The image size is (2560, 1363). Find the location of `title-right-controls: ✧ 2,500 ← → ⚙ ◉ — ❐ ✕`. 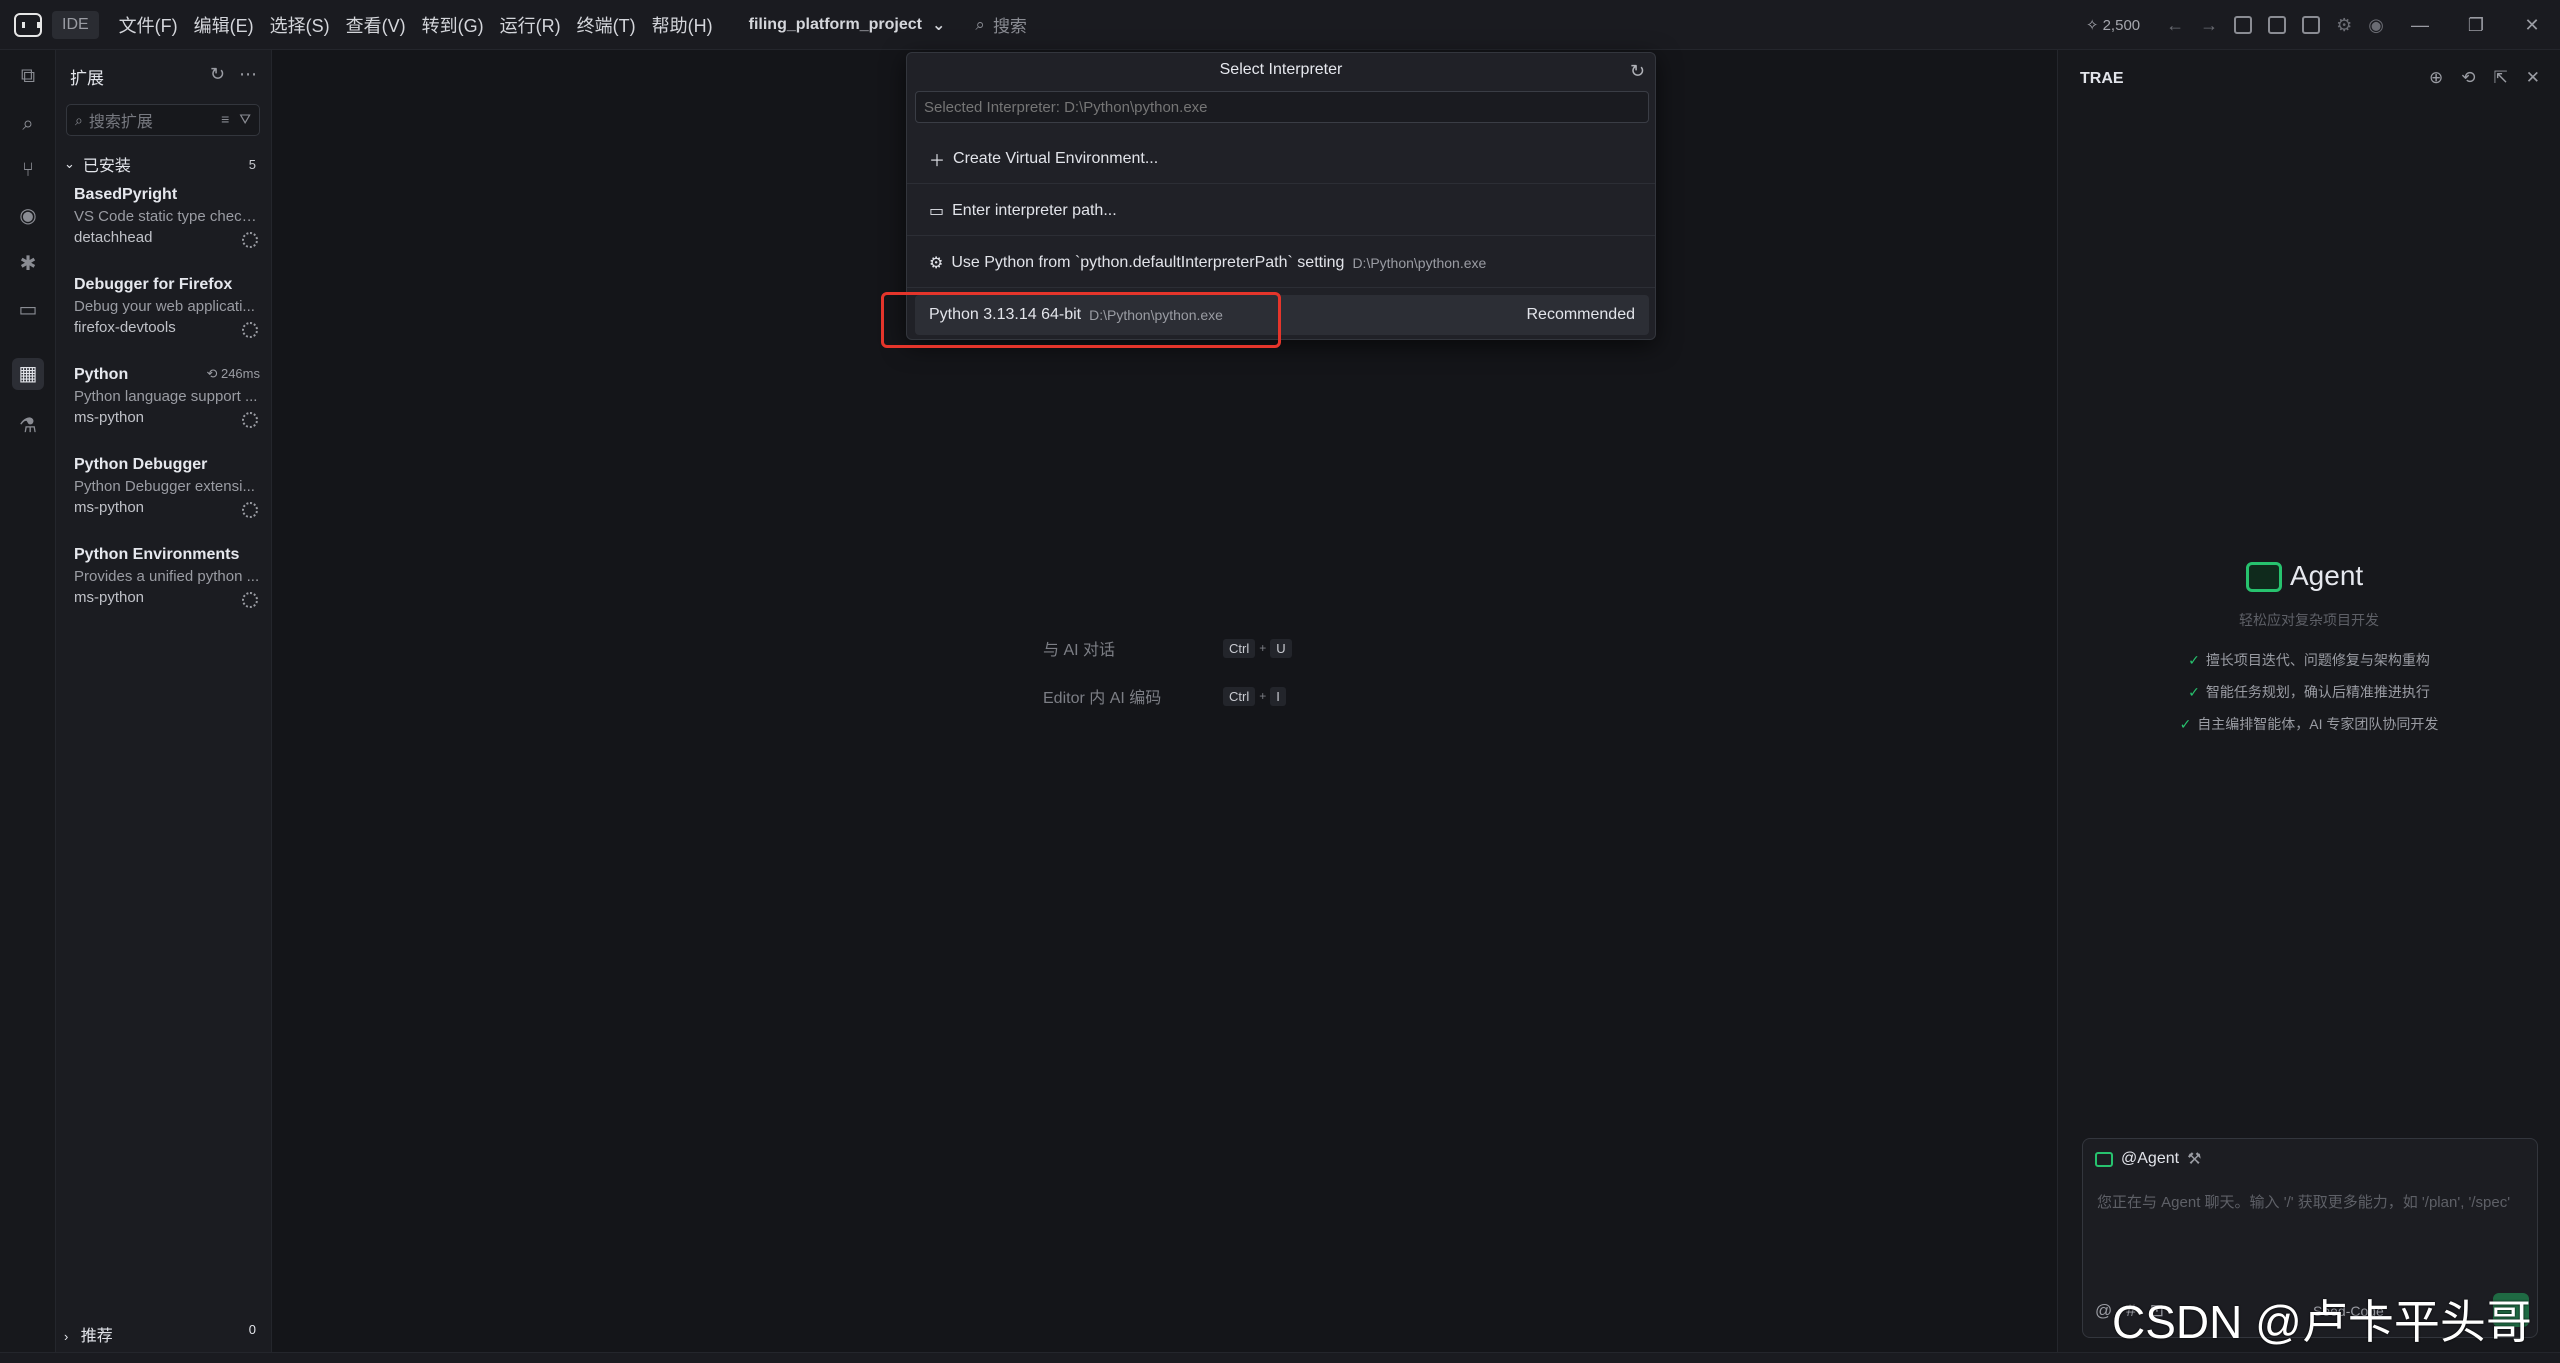

title-right-controls: ✧ 2,500 ← → ⚙ ◉ — ❐ ✕ is located at coordinates (2323, 25).